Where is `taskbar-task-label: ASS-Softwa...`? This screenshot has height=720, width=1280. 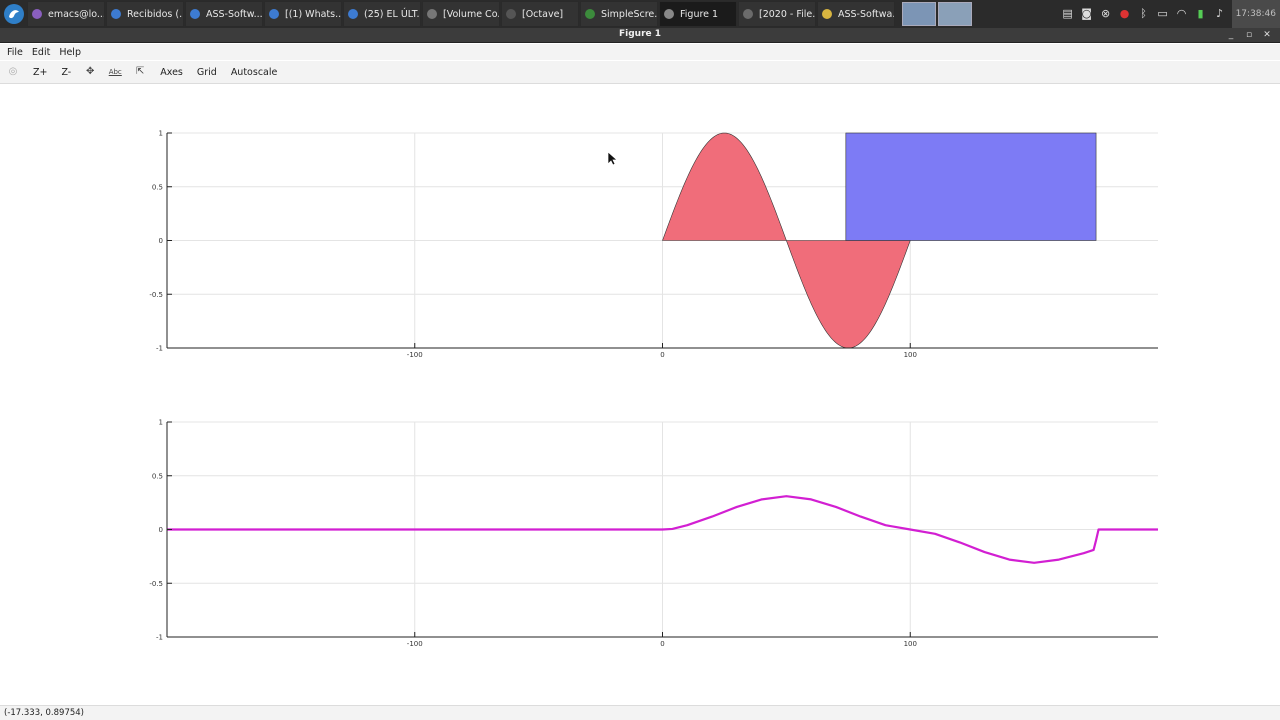 taskbar-task-label: ASS-Softwa... is located at coordinates (866, 14).